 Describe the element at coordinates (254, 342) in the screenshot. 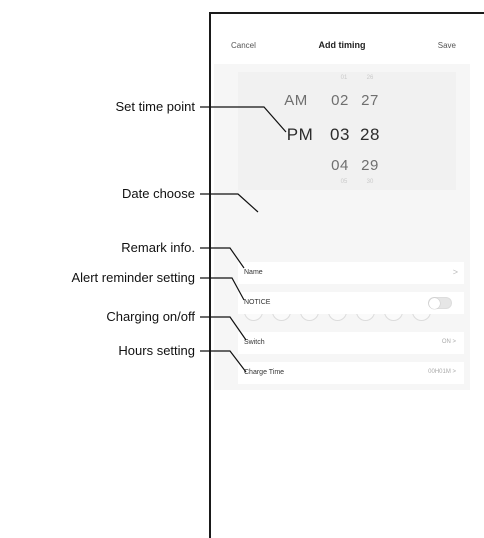

I see `switch-label: Switch` at that location.